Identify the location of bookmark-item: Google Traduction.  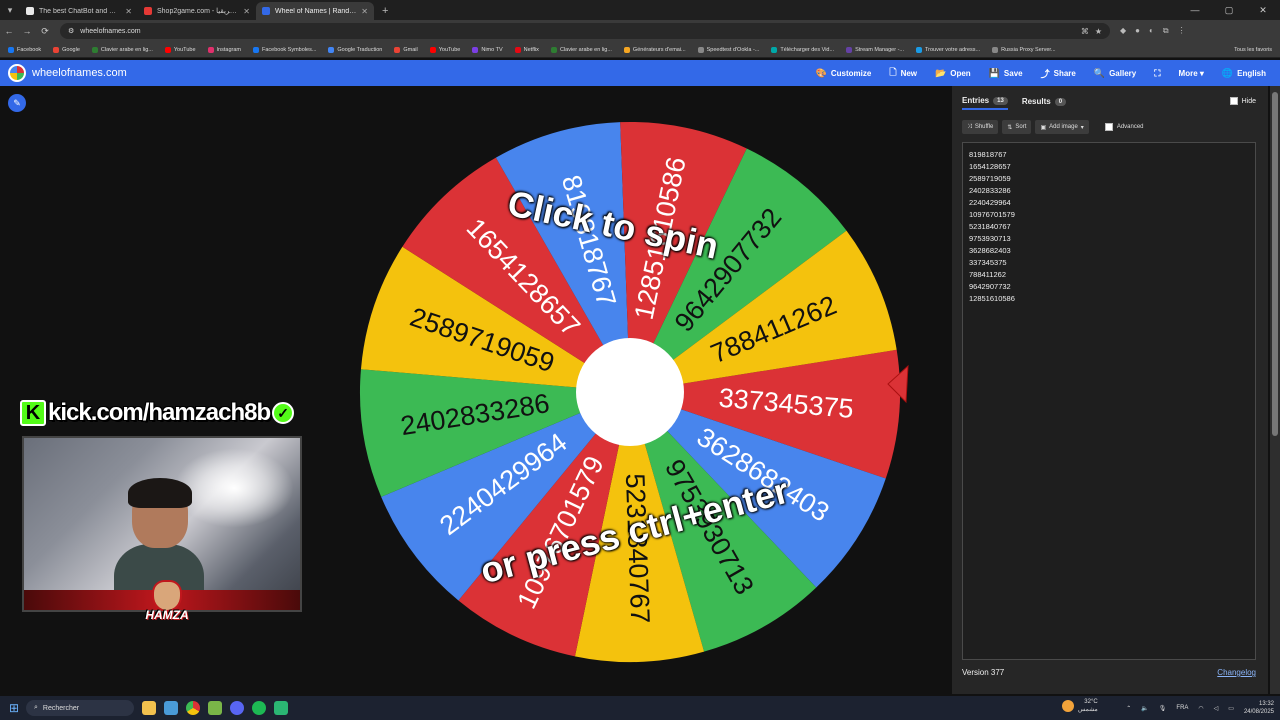
(355, 49).